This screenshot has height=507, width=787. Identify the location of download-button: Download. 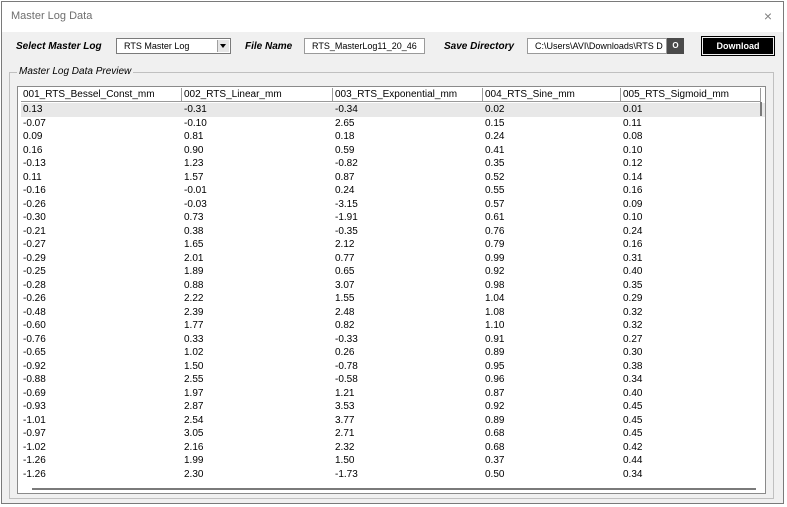
(738, 46).